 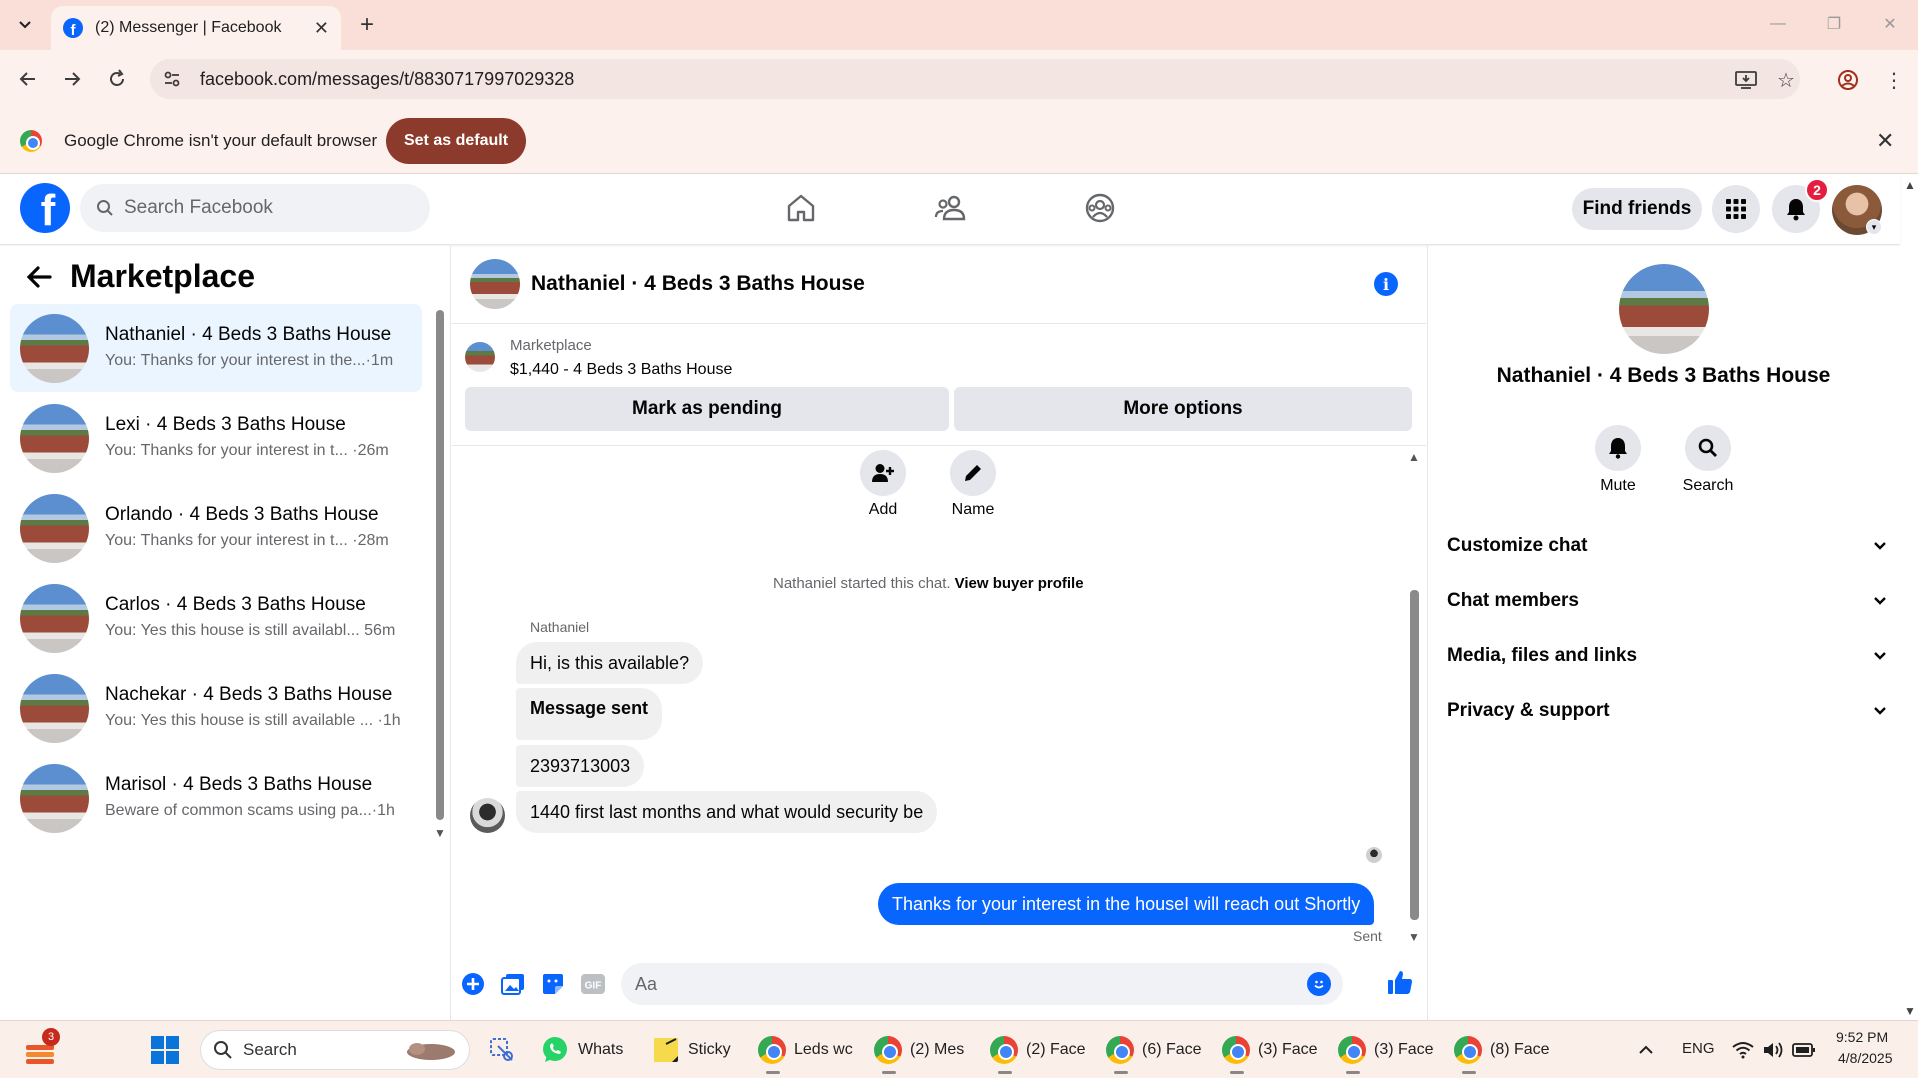 I want to click on taskbar-app-label: (8) Face, so click(x=1520, y=1049).